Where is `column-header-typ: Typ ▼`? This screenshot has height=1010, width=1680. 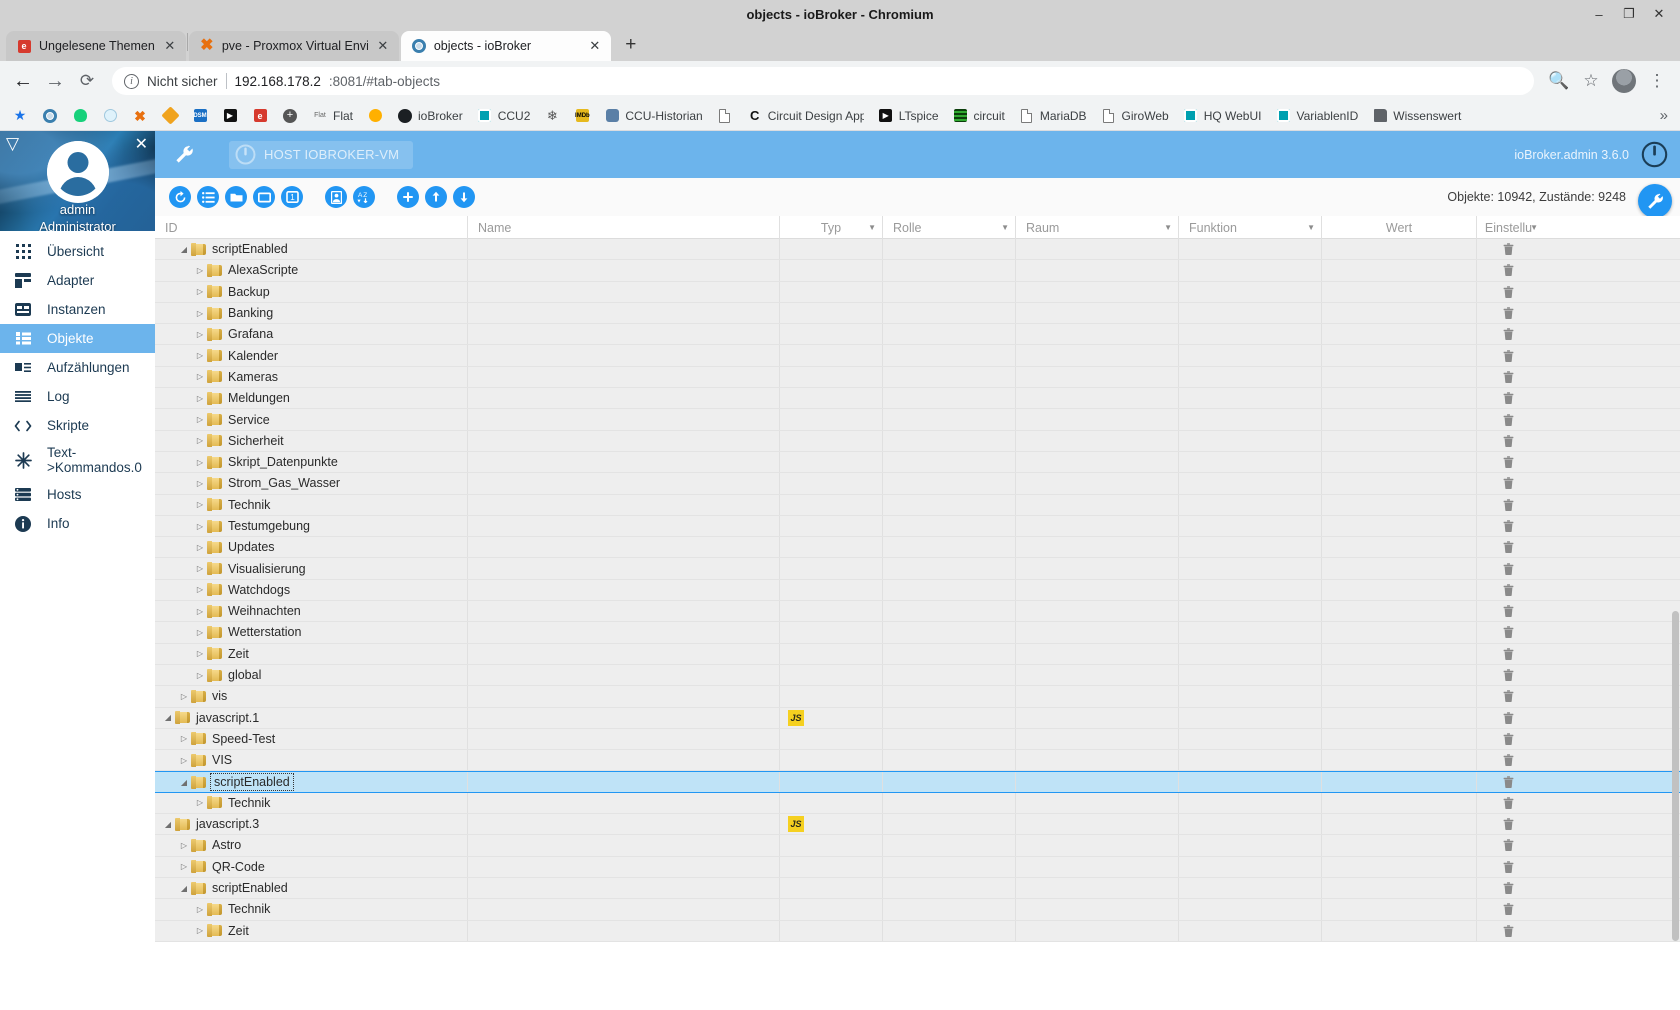
column-header-typ: Typ ▼ is located at coordinates (831, 227).